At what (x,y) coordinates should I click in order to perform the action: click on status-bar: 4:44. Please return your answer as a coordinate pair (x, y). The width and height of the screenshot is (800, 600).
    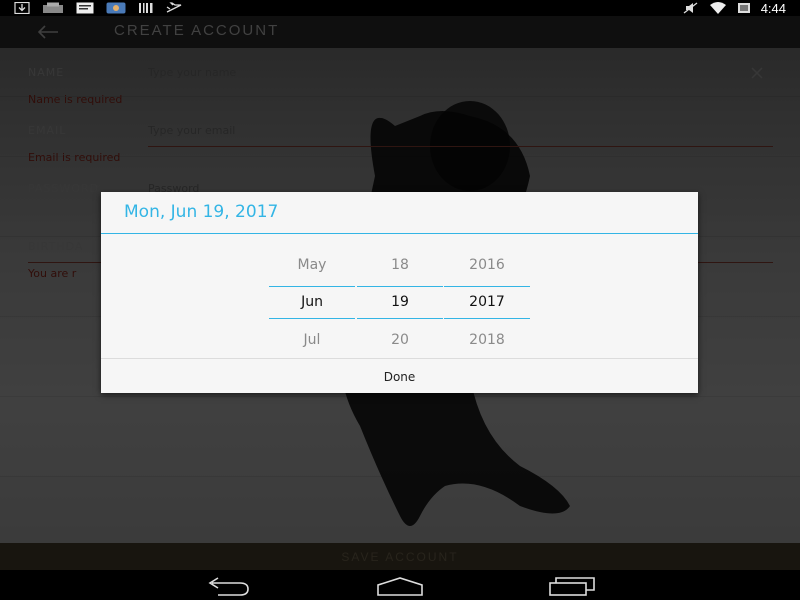
    Looking at the image, I should click on (400, 8).